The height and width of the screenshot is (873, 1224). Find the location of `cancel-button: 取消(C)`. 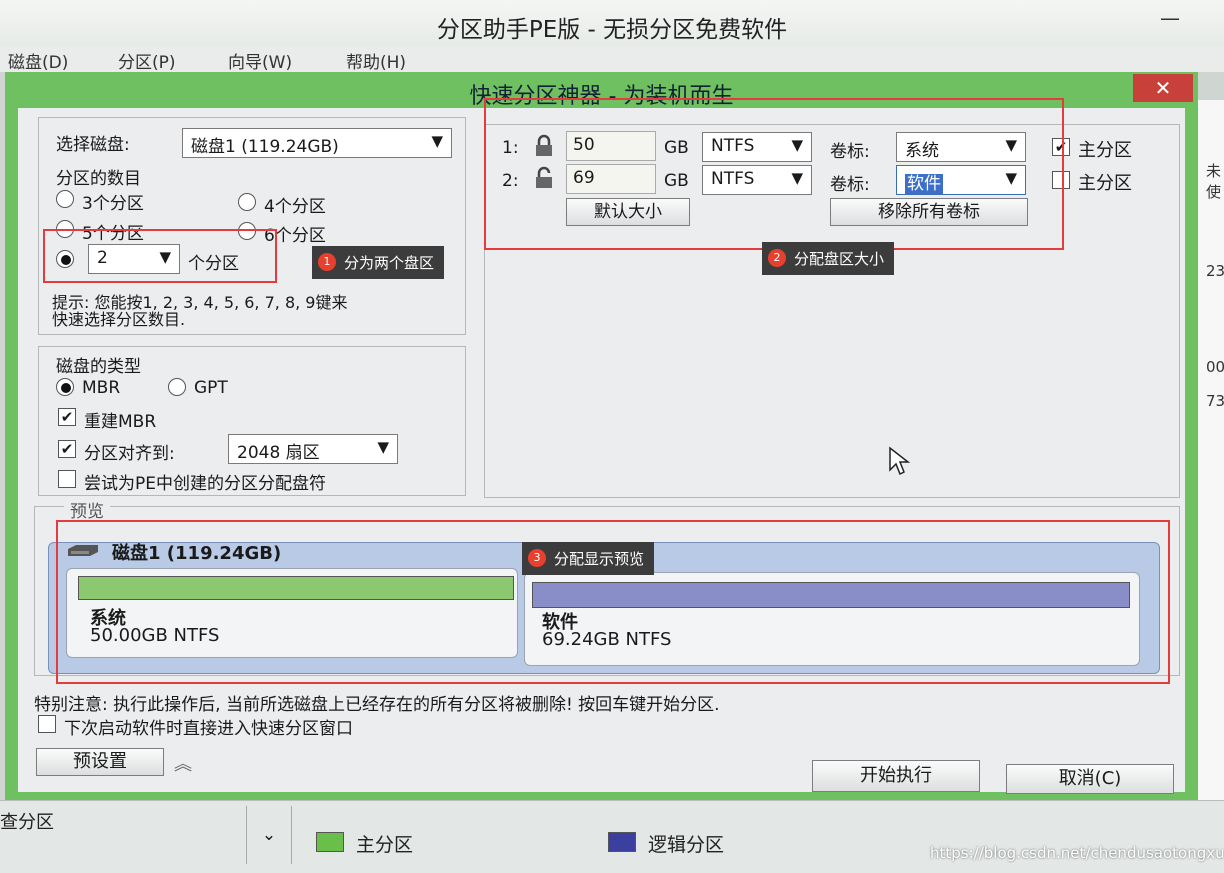

cancel-button: 取消(C) is located at coordinates (1090, 779).